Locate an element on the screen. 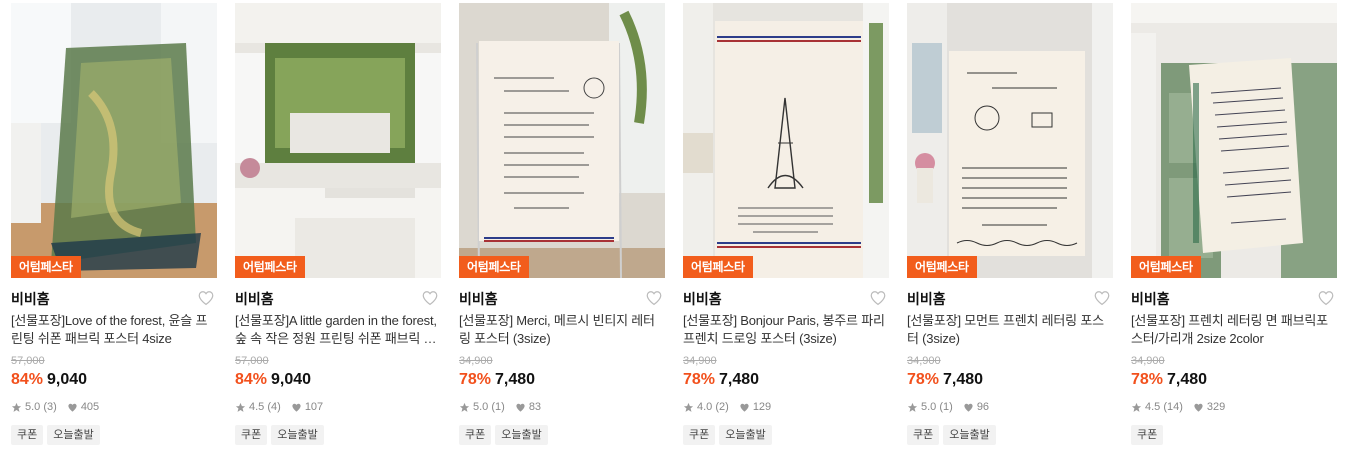  like-count: 96 is located at coordinates (983, 407).